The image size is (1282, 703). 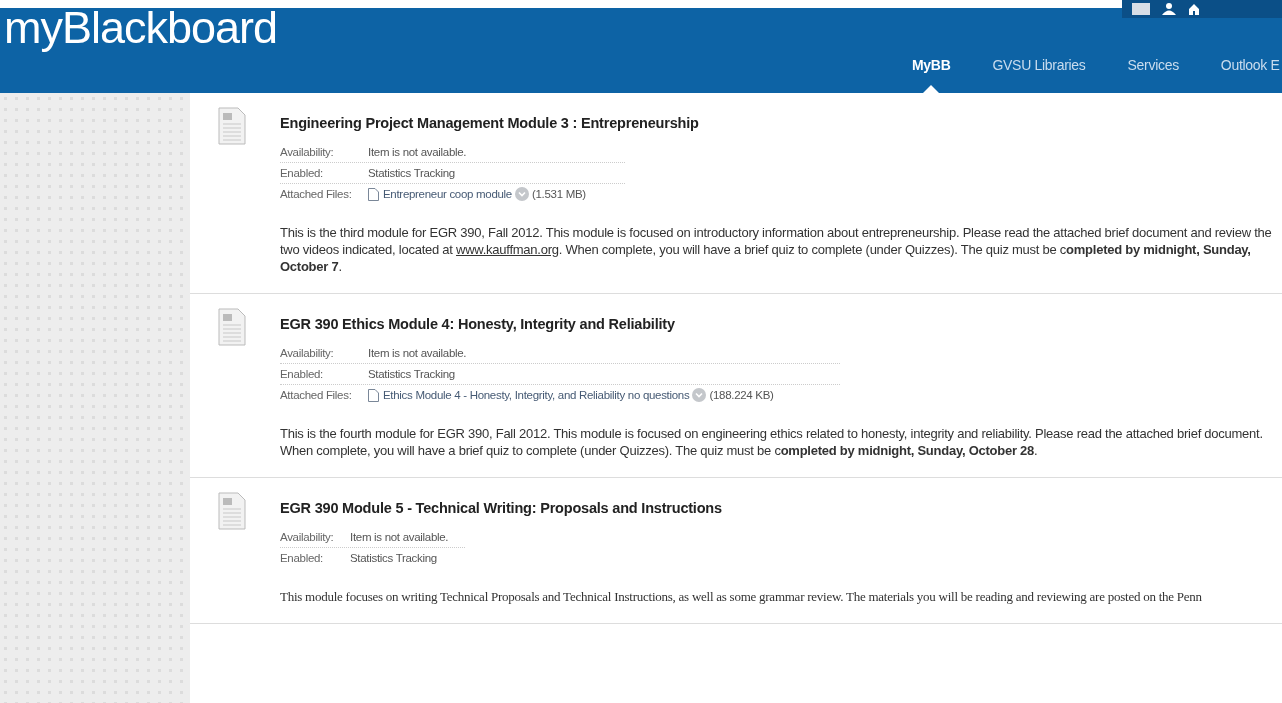 I want to click on file-link: Entrepreneur coop module, so click(x=447, y=194).